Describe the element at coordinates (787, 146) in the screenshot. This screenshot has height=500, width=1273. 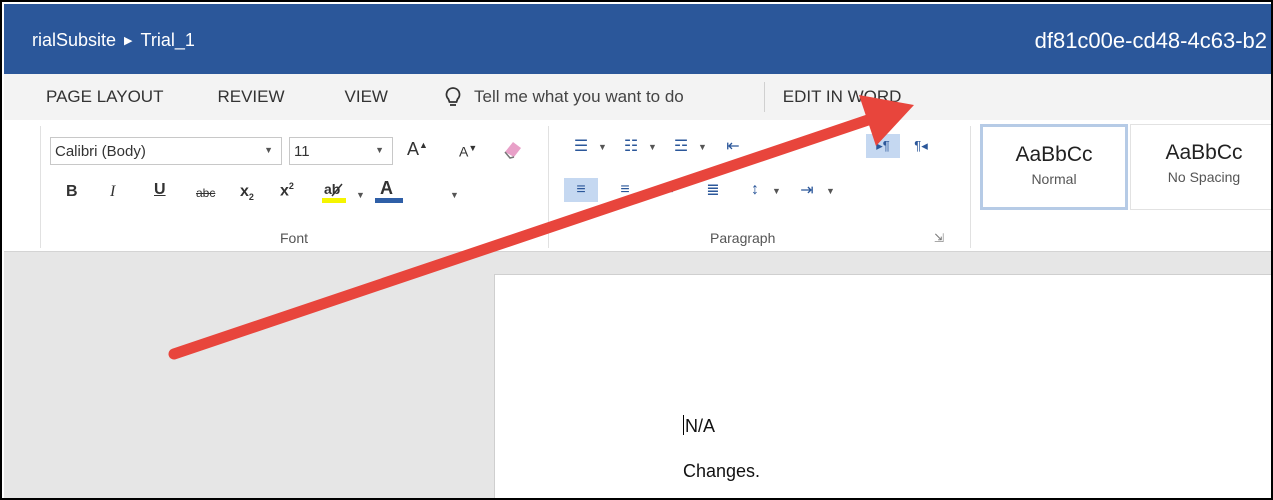
I see `increase-indent-icon: ⇥` at that location.